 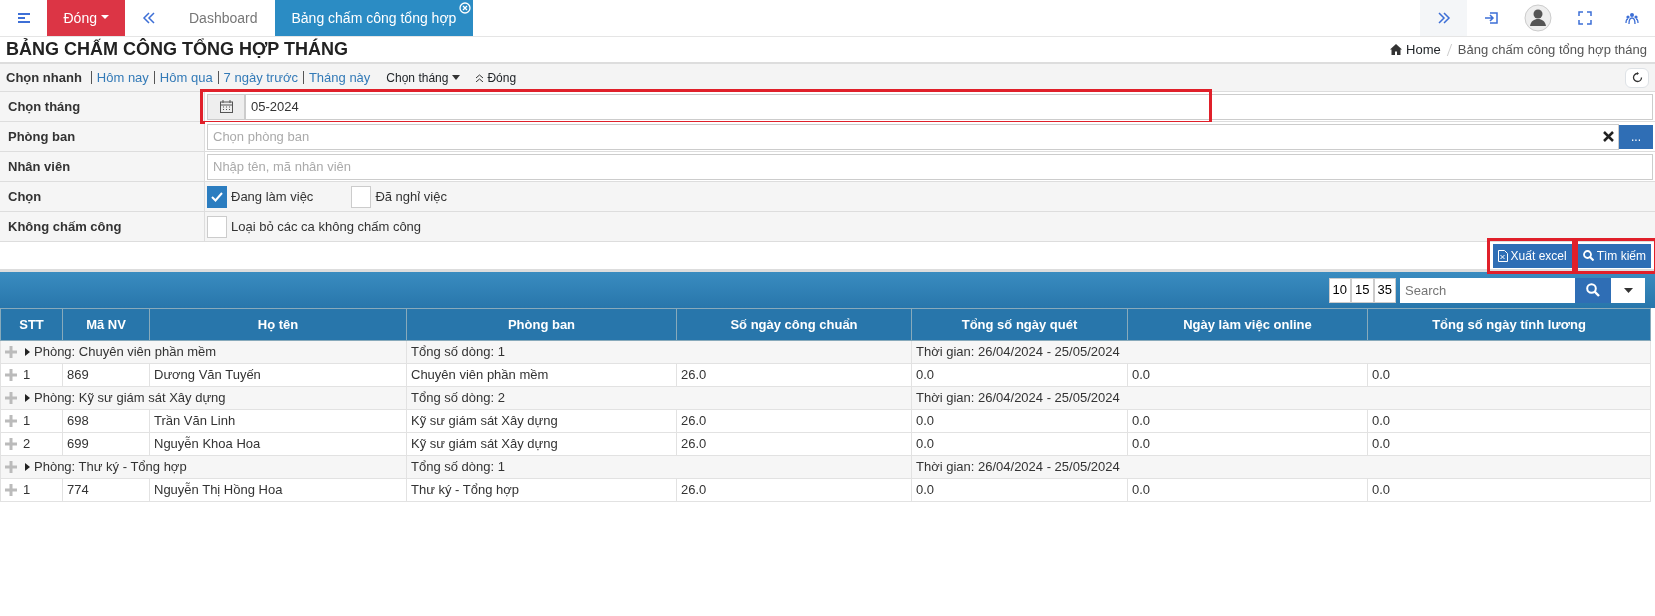 I want to click on check-icon, so click(x=217, y=196).